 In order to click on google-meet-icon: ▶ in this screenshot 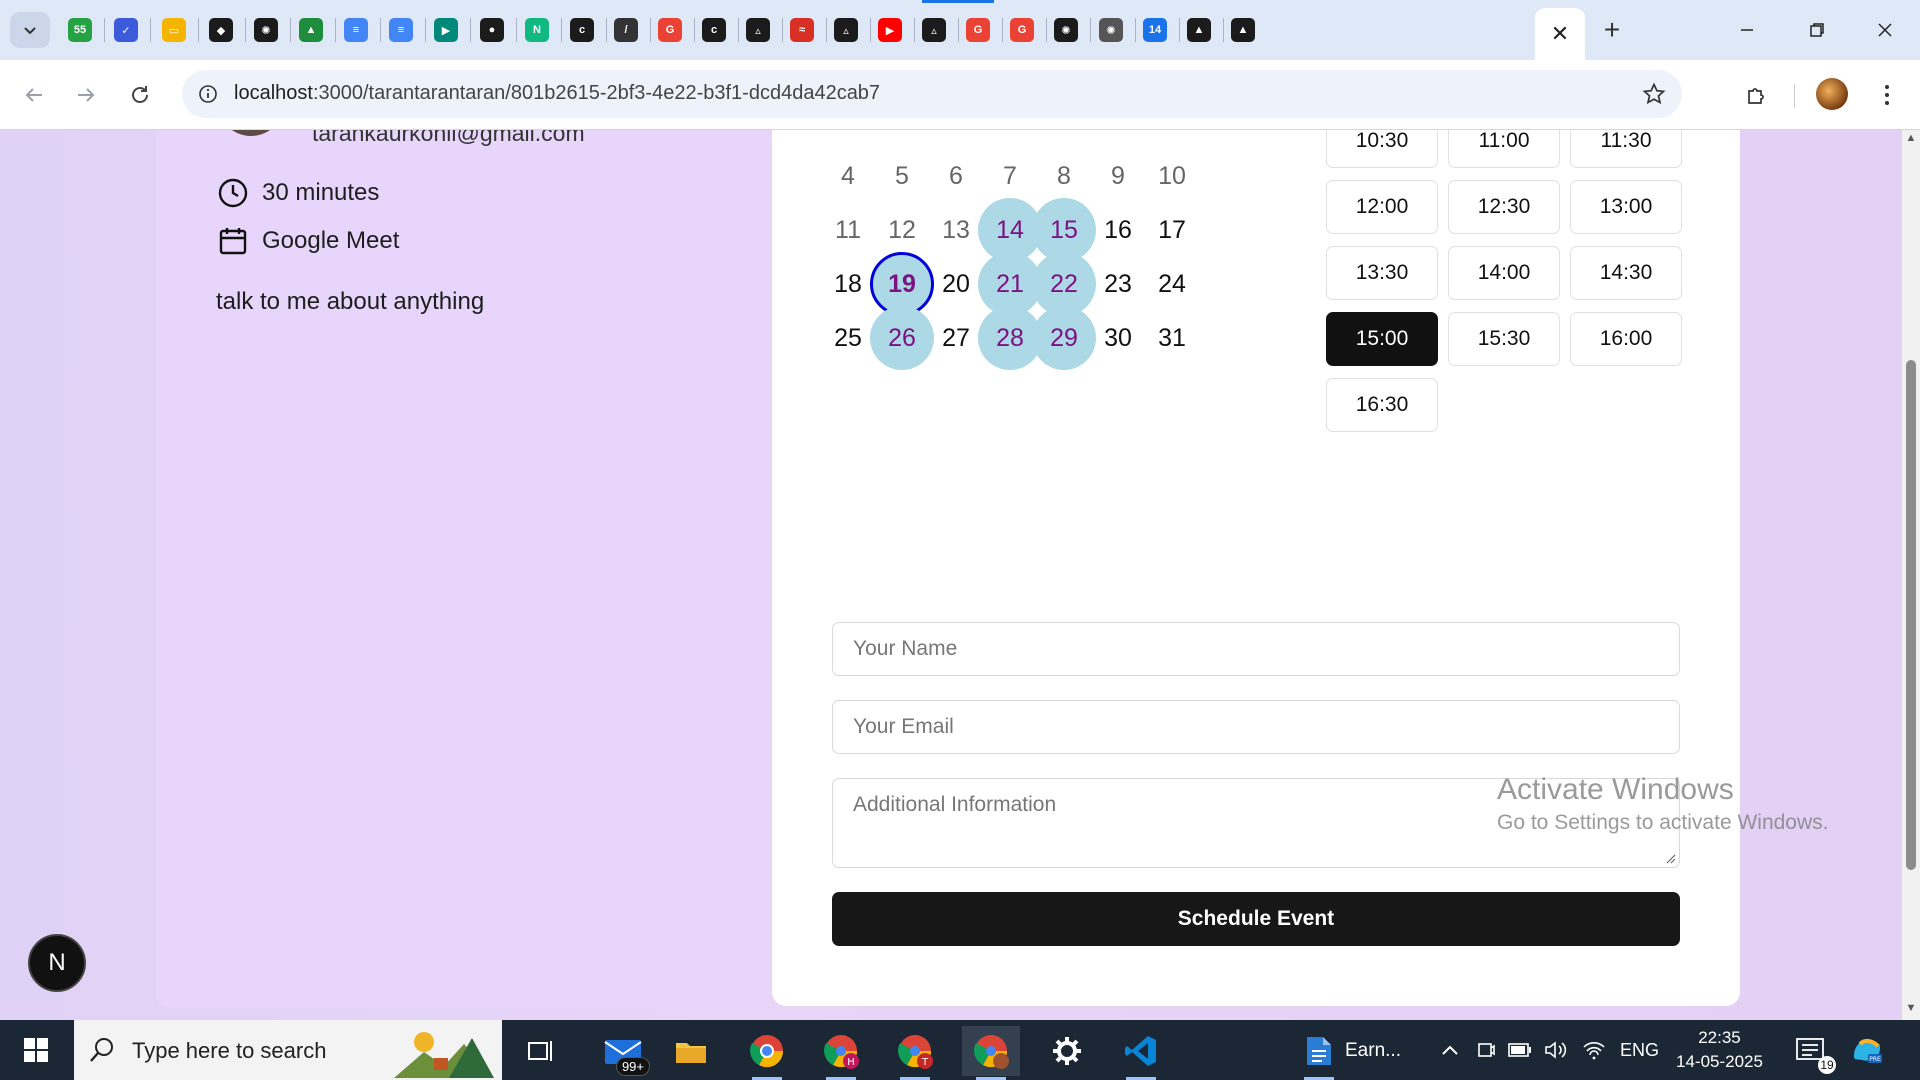, I will do `click(446, 30)`.